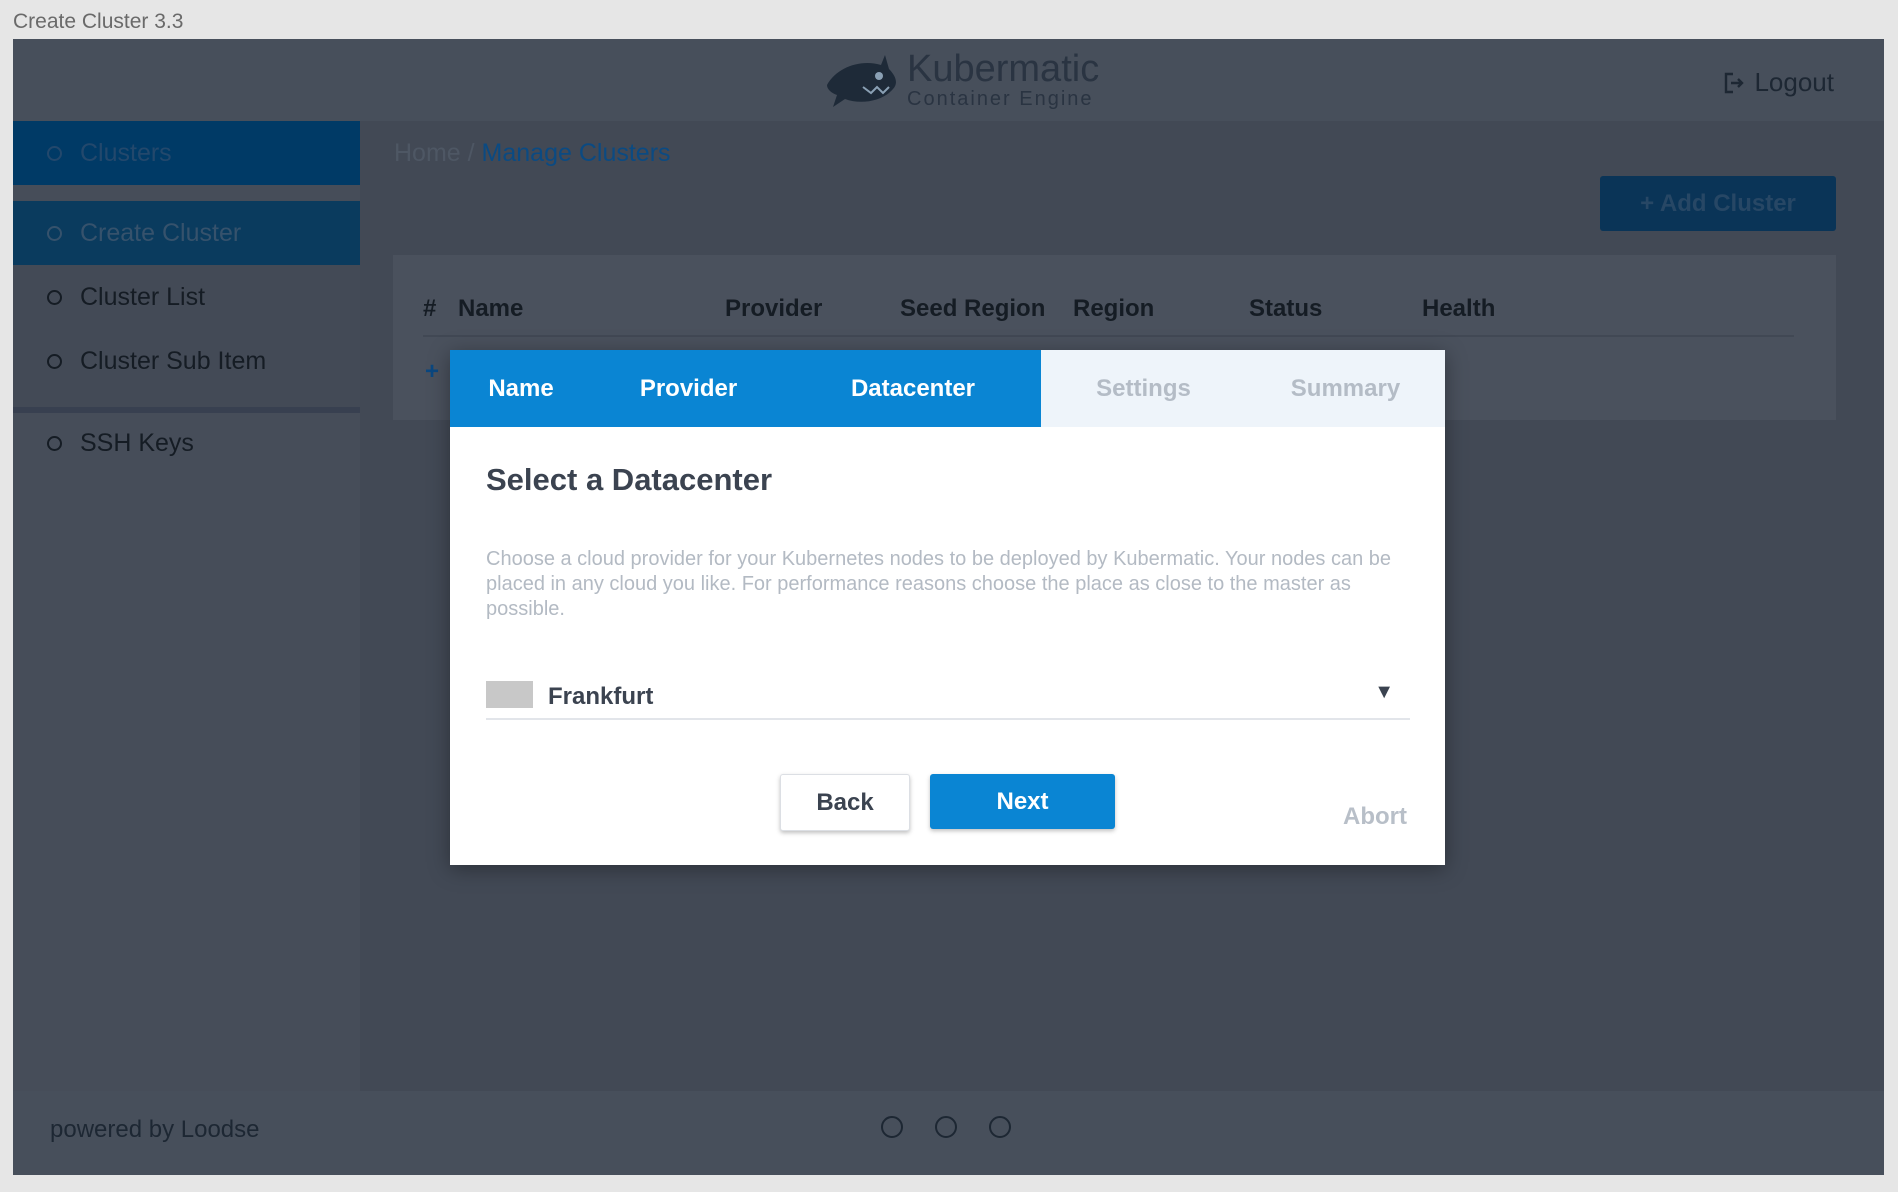 The width and height of the screenshot is (1898, 1192). Describe the element at coordinates (173, 360) in the screenshot. I see `sidebar-item-label: Cluster Sub Item` at that location.